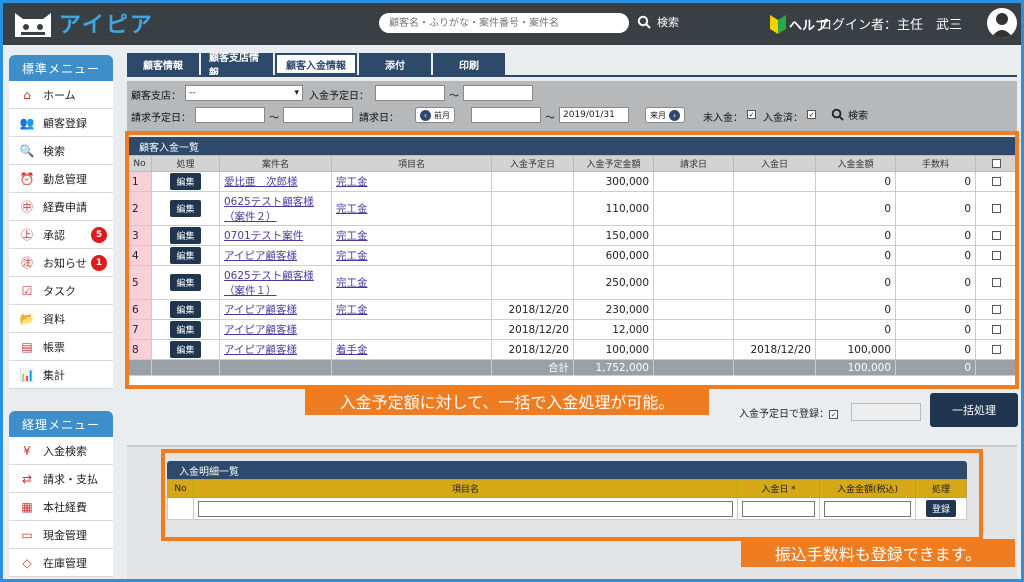 This screenshot has height=582, width=1024. I want to click on report-icon: ▤, so click(27, 346).